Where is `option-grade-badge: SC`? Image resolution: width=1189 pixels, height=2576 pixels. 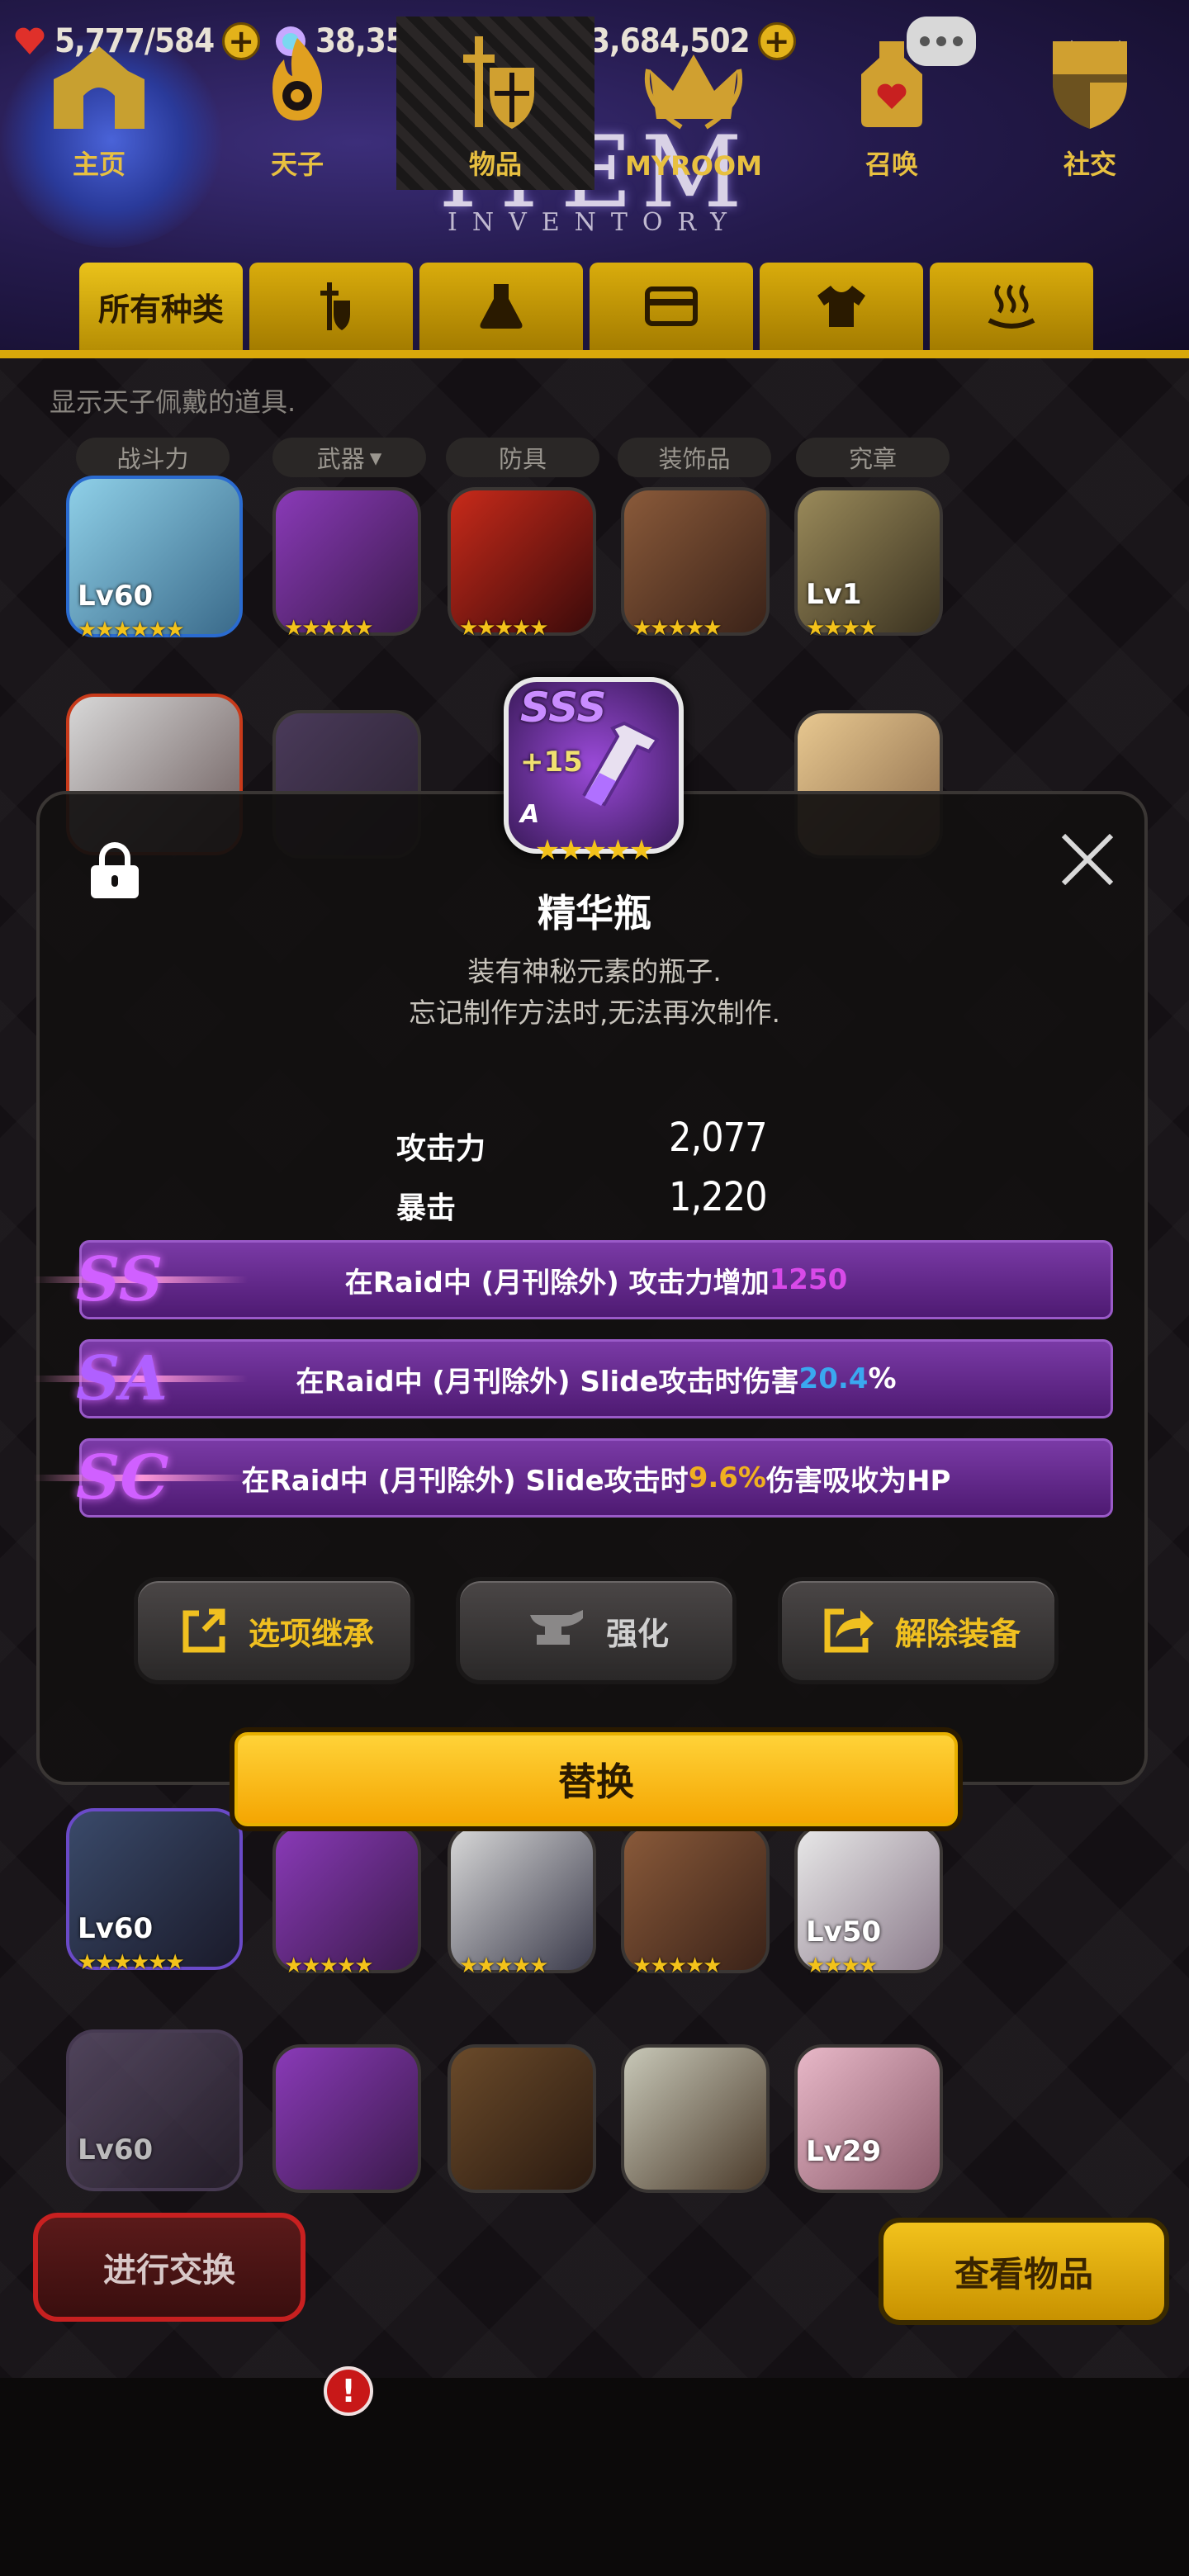 option-grade-badge: SC is located at coordinates (122, 1477).